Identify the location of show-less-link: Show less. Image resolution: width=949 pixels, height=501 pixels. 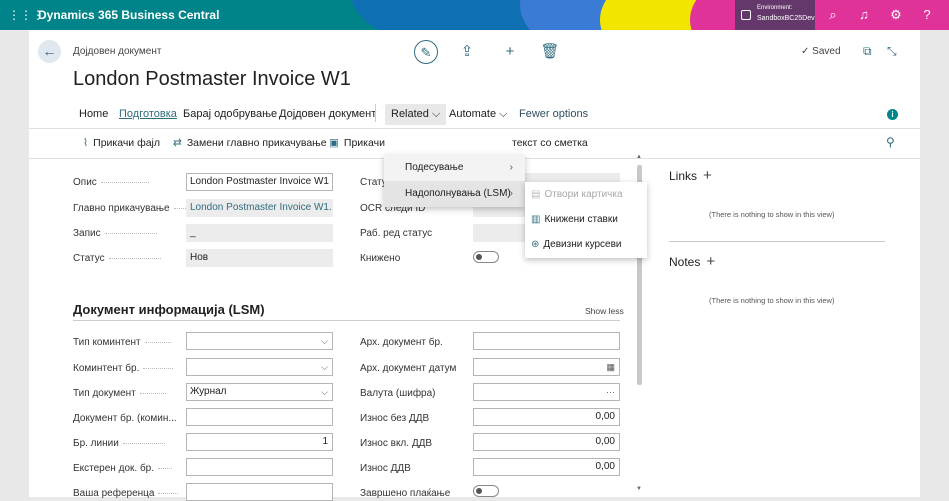
(604, 311).